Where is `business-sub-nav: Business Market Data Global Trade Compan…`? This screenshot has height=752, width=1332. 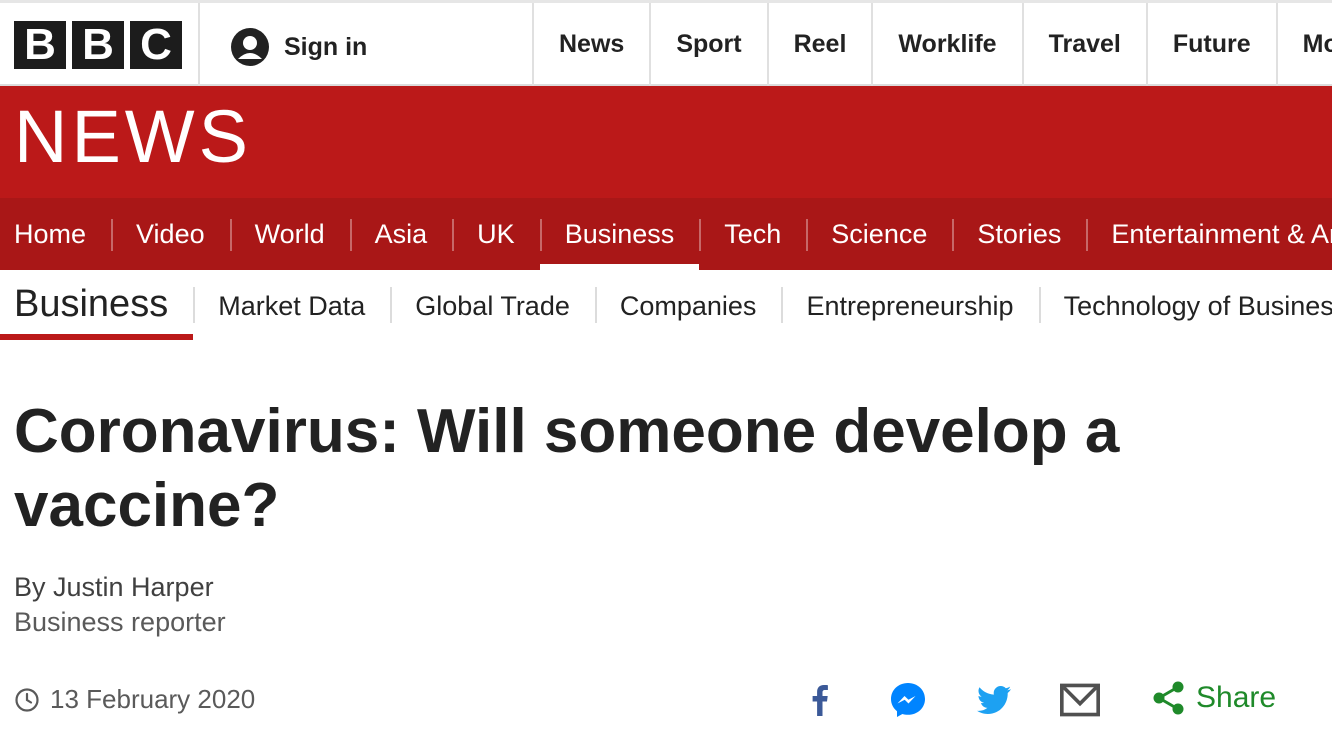 business-sub-nav: Business Market Data Global Trade Compan… is located at coordinates (666, 306).